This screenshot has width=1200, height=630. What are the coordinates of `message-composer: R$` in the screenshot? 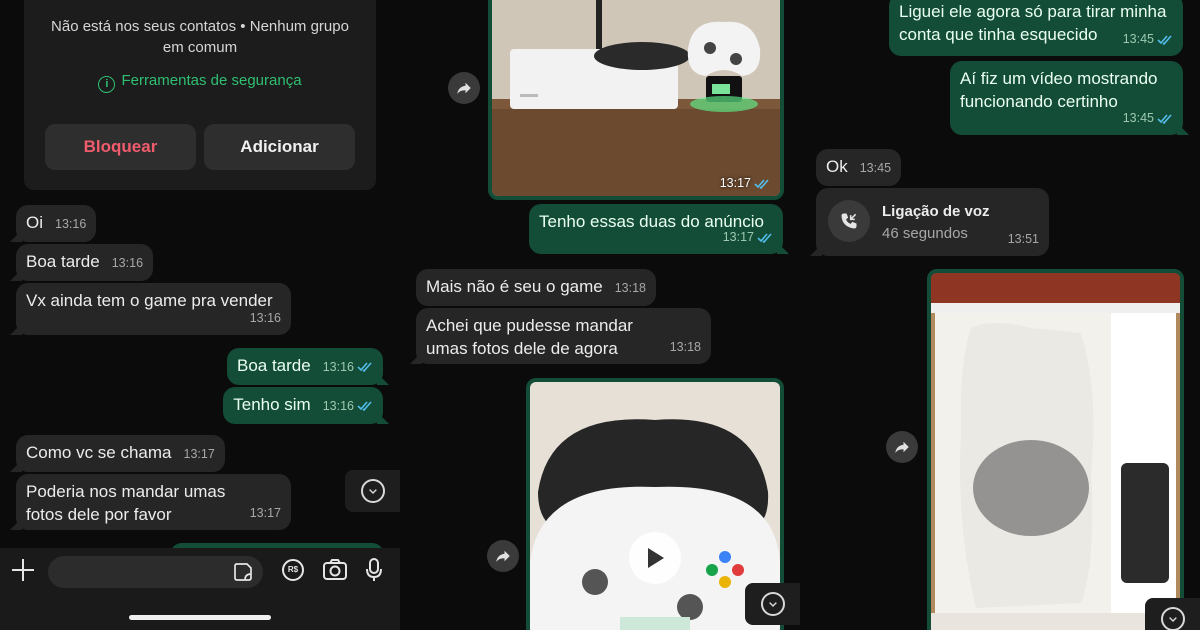 It's located at (200, 589).